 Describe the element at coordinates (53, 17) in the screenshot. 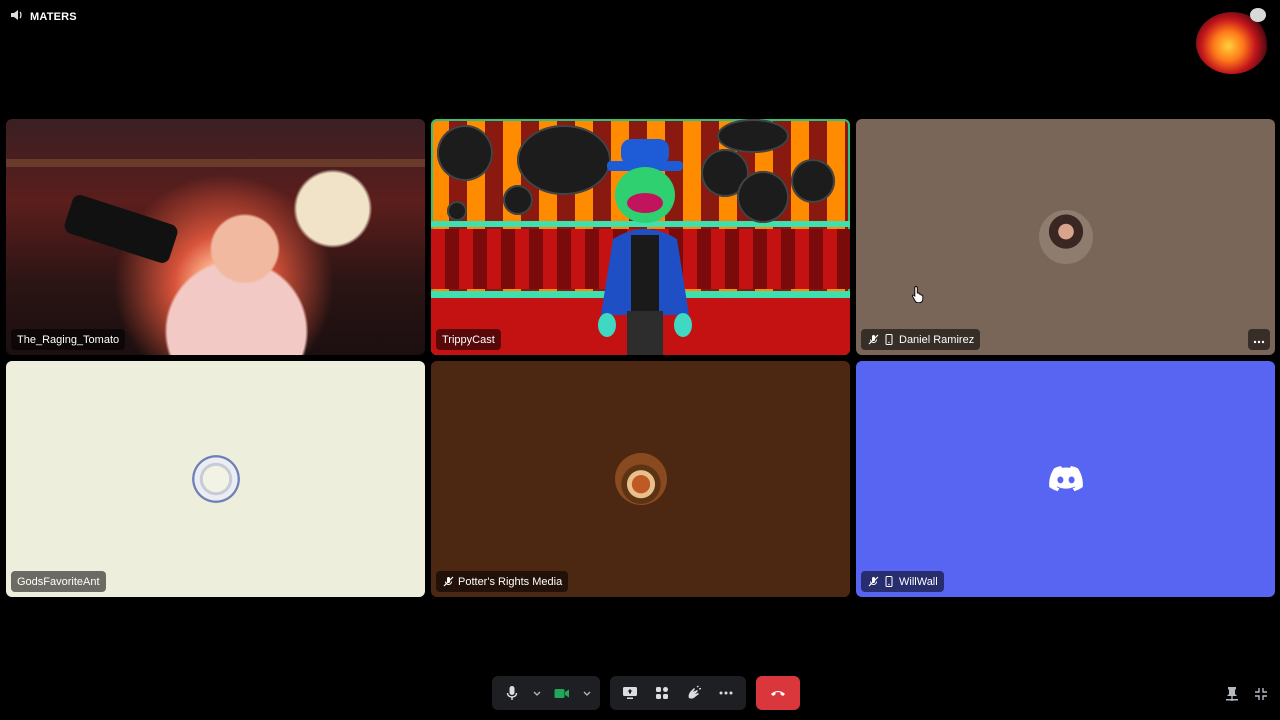

I see `channel-name: MATERS` at that location.